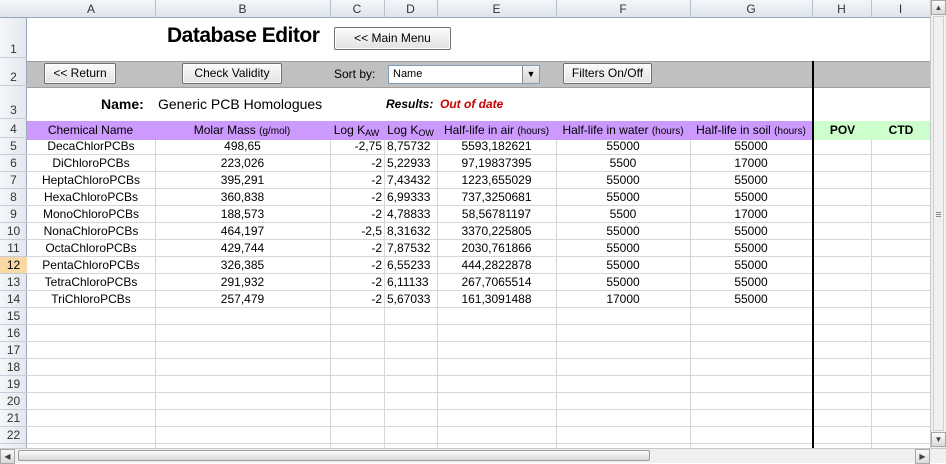 The height and width of the screenshot is (464, 946). Describe the element at coordinates (496, 180) in the screenshot. I see `table-cell: 1223,655029` at that location.